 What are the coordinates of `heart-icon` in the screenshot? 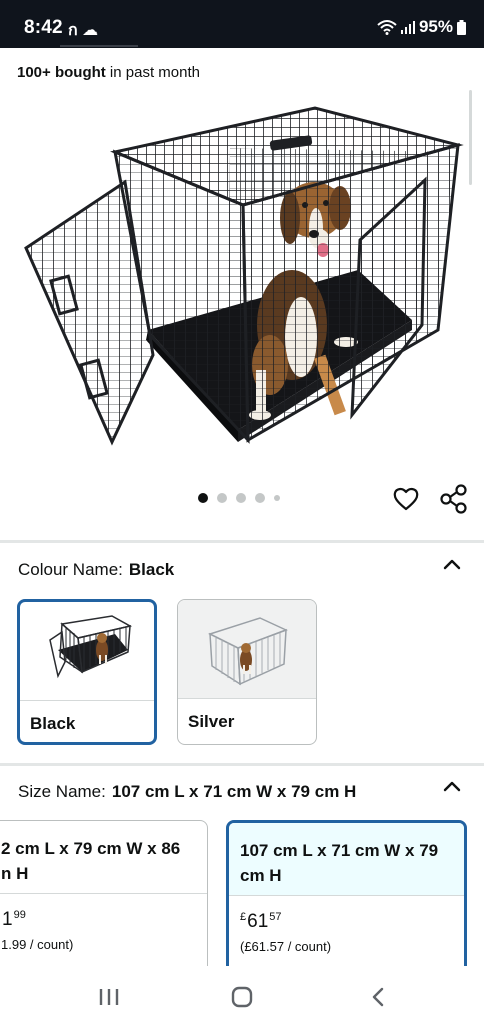 It's located at (406, 499).